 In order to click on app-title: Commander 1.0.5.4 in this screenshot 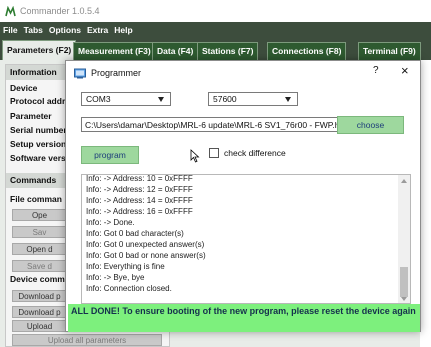, I will do `click(60, 11)`.